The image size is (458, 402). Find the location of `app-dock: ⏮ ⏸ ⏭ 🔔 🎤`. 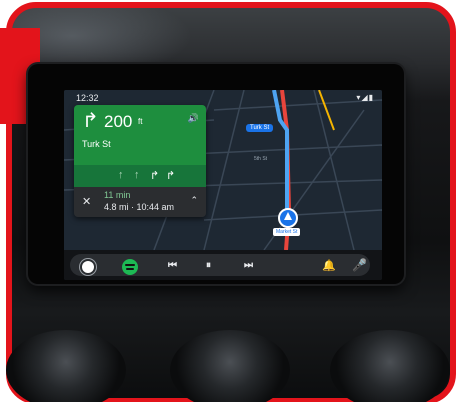

app-dock: ⏮ ⏸ ⏭ 🔔 🎤 is located at coordinates (223, 265).